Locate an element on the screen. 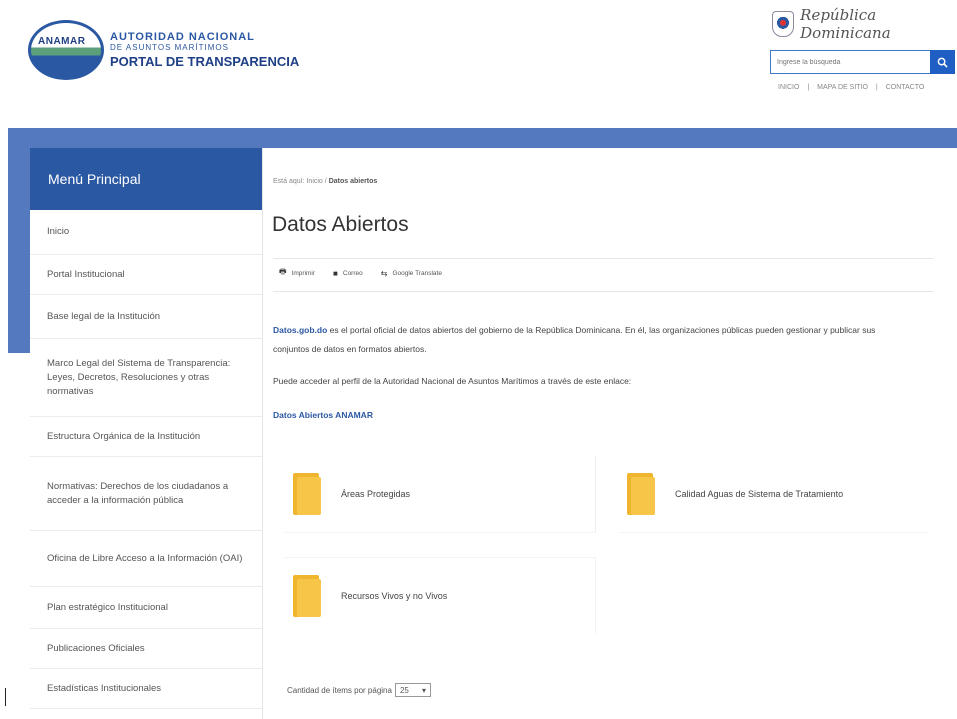 This screenshot has width=957, height=719. google-translate-button: ⇆ Google Translate is located at coordinates (411, 273).